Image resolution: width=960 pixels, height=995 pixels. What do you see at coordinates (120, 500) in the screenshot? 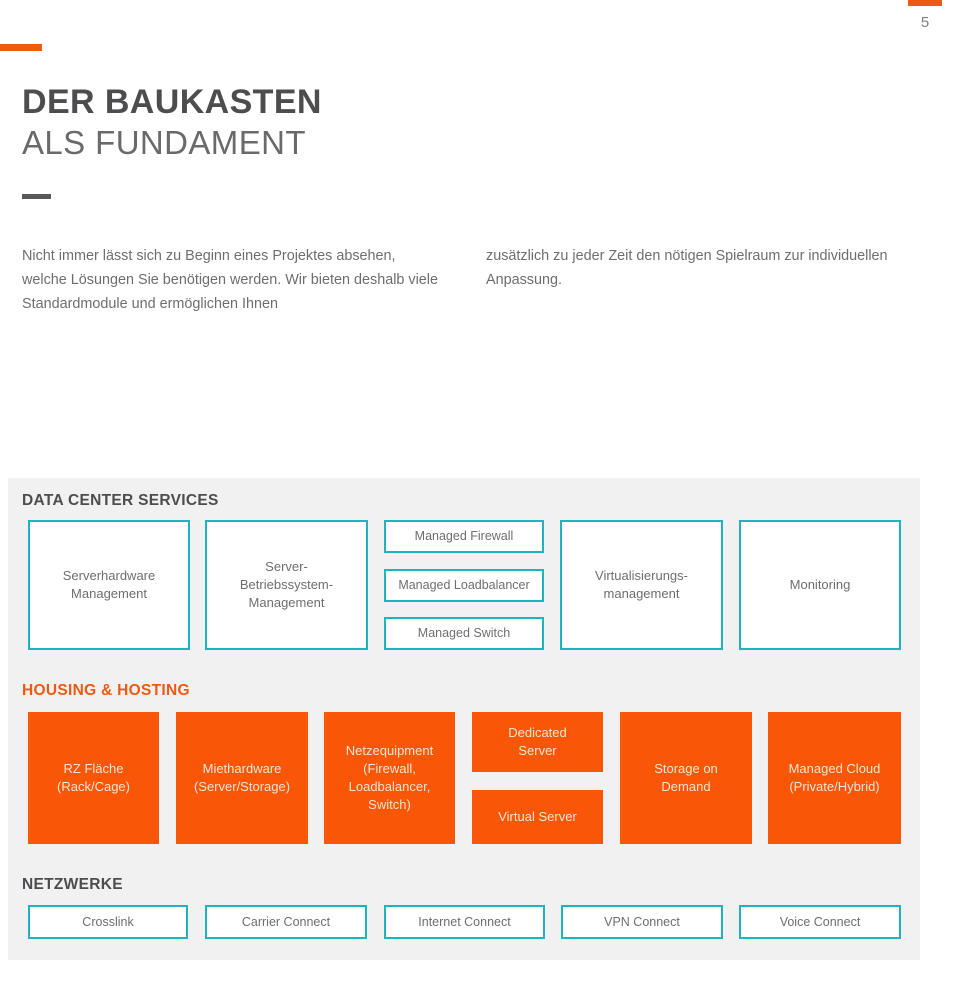
I see `section-heading-data-center-services: DATA CENTER SERVICES` at bounding box center [120, 500].